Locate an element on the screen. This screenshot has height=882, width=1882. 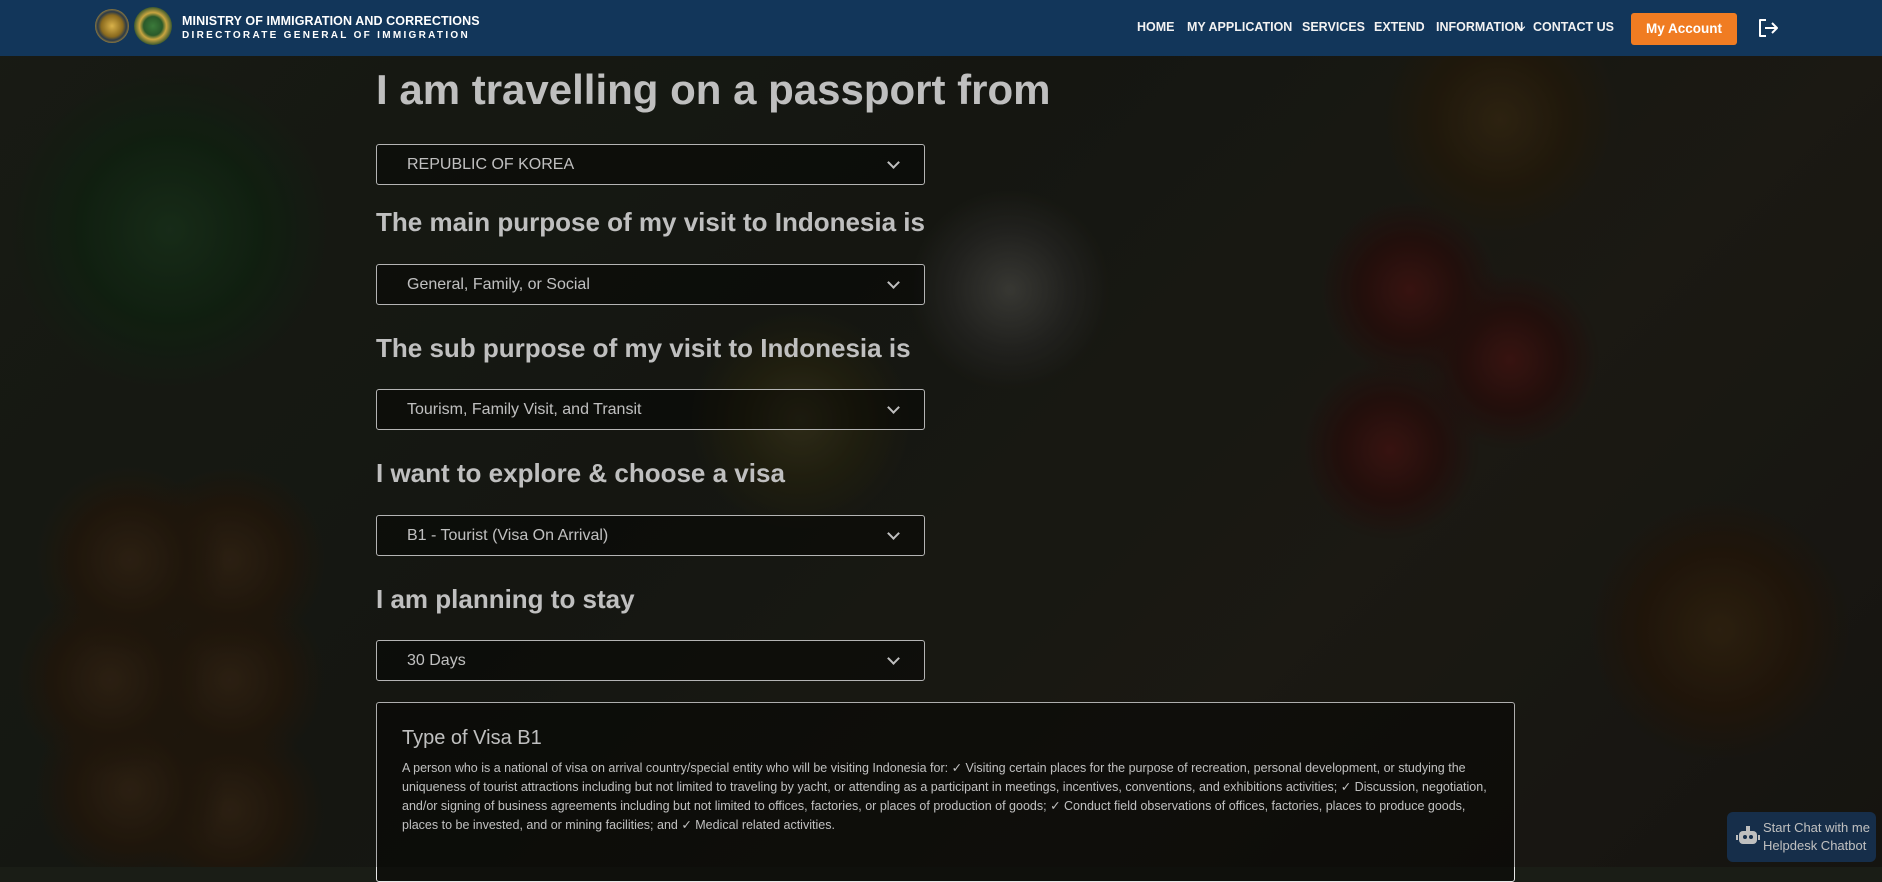
nav-home: HOME is located at coordinates (1156, 27).